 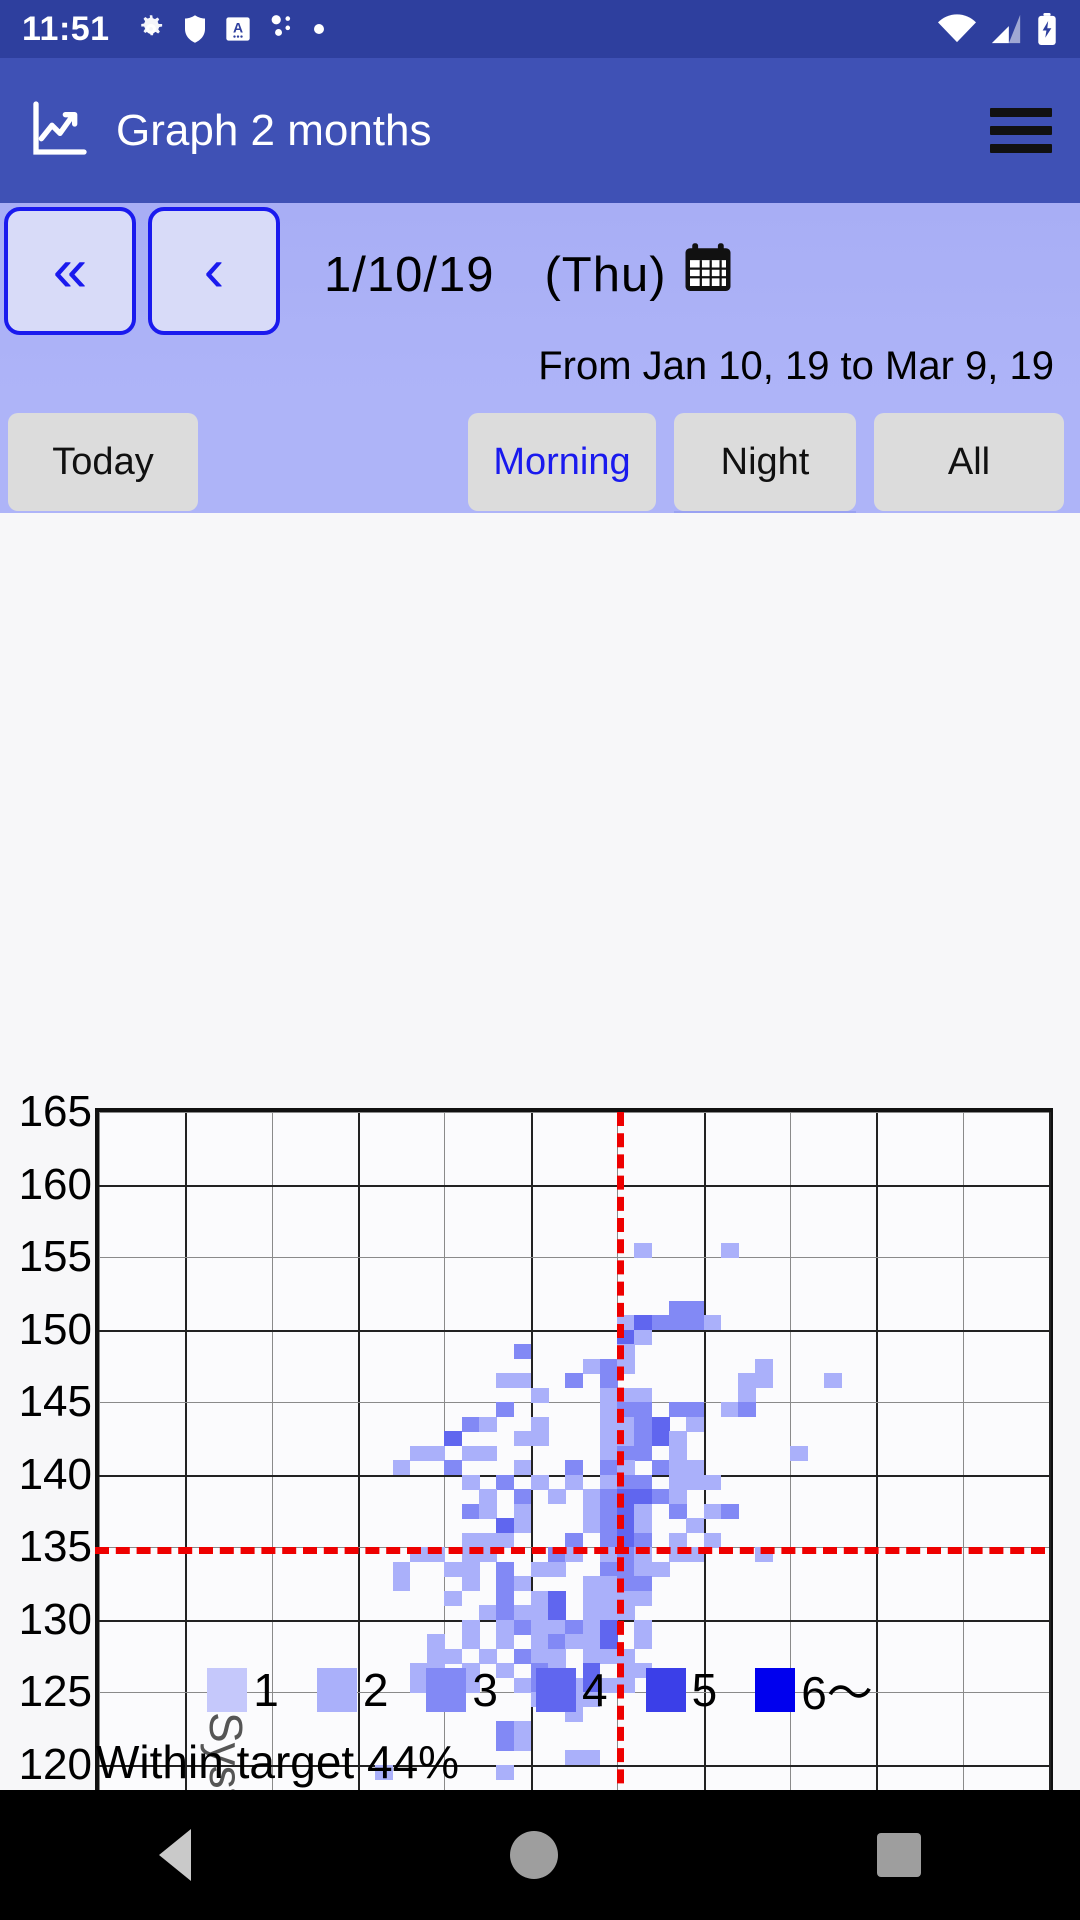 I want to click on filter-button-row: Today Morning Night All, so click(x=540, y=463).